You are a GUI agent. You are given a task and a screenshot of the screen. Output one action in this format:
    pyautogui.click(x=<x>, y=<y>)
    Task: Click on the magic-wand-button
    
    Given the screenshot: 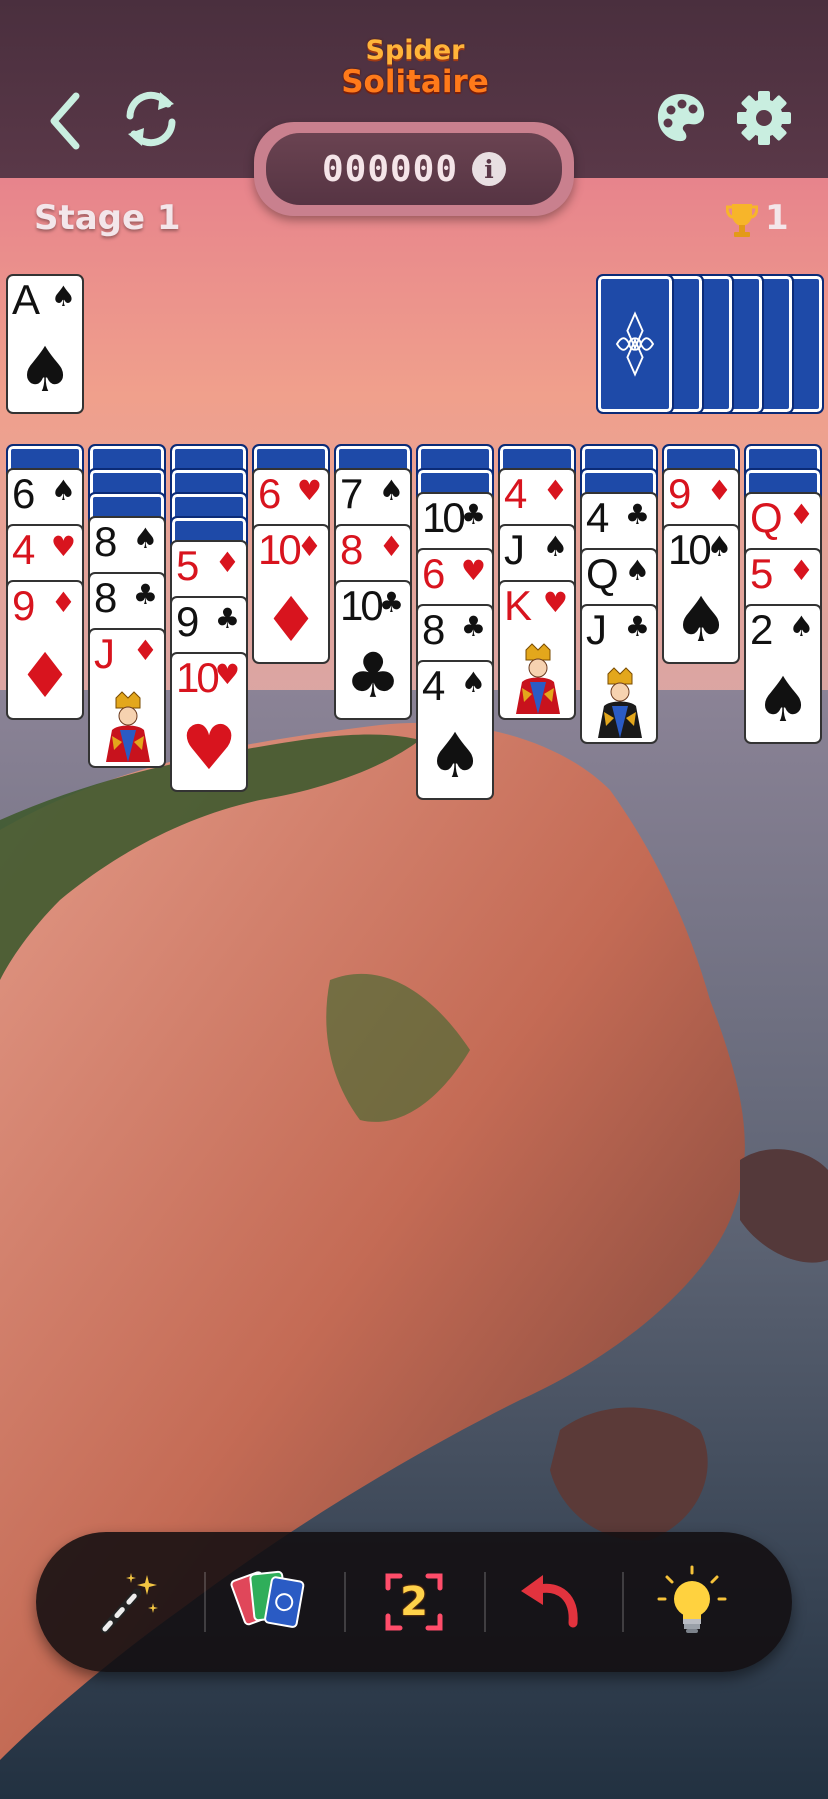 What is the action you would take?
    pyautogui.click(x=126, y=1602)
    